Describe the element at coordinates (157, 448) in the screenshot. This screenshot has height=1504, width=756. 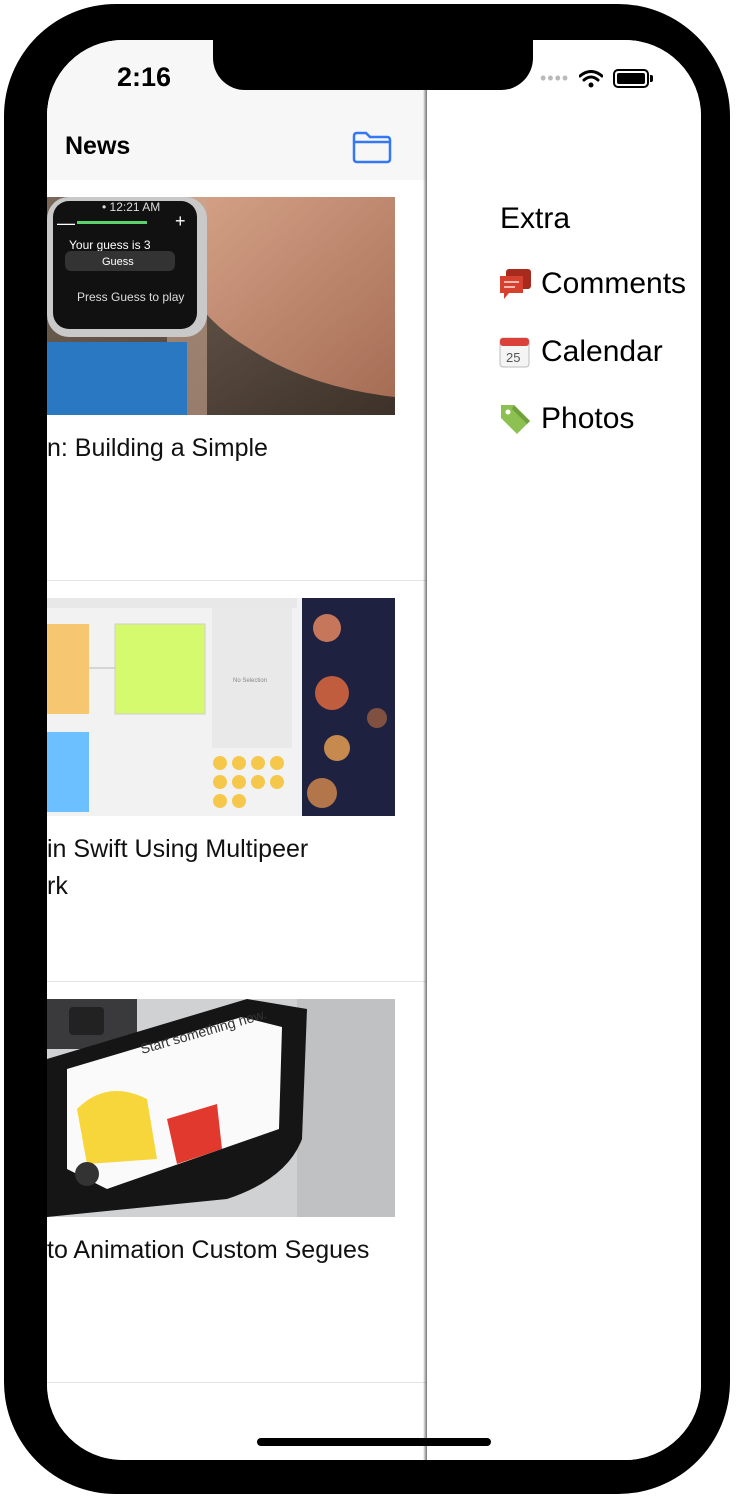
I see `article-title: n: Building a Simple` at that location.